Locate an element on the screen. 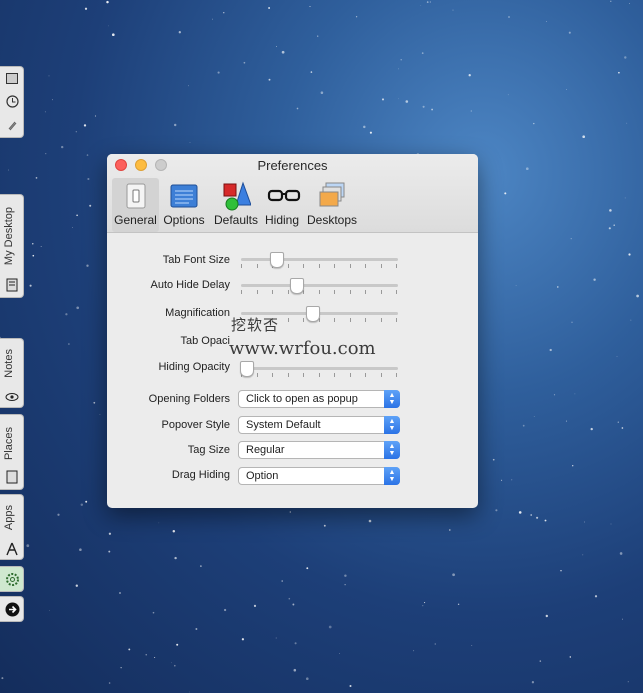 This screenshot has height=693, width=643. popup-value: Option is located at coordinates (262, 476).